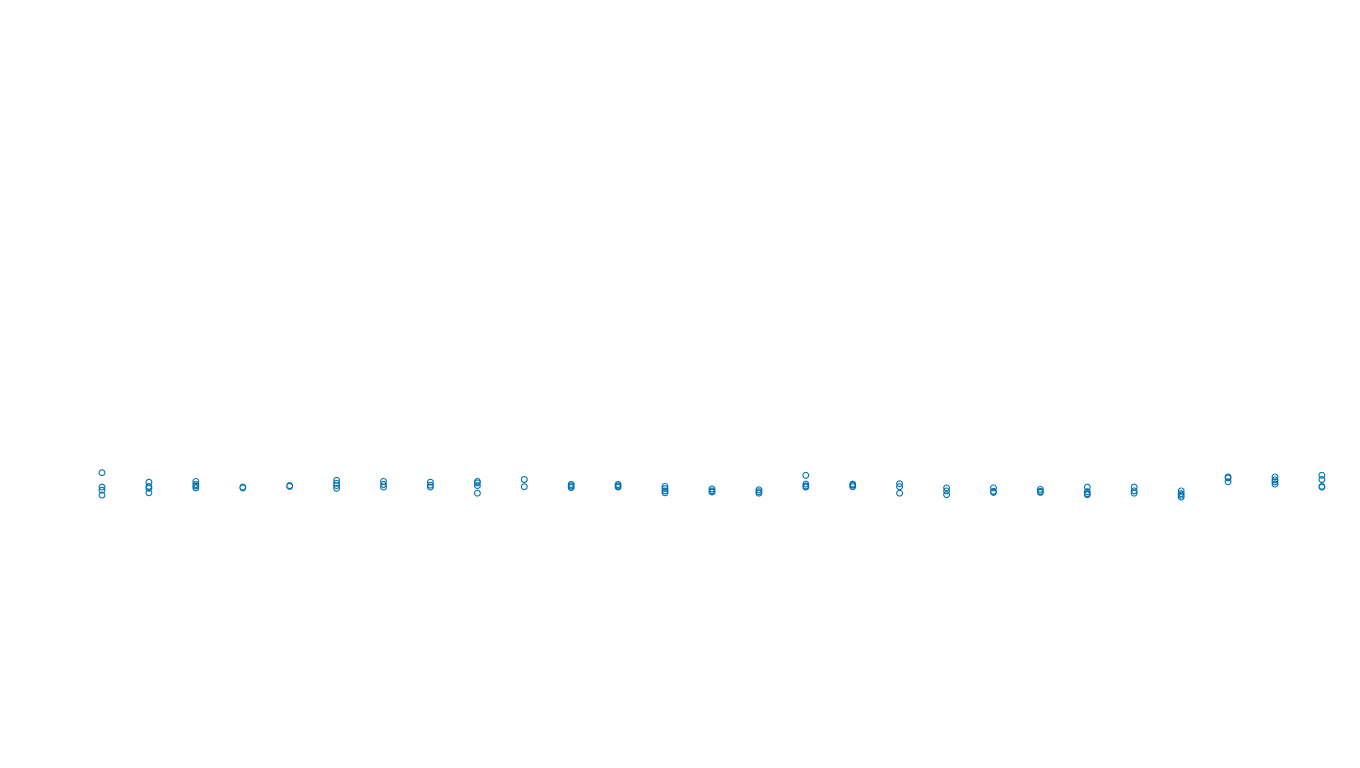 The image size is (1360, 768). I want to click on points-layer, so click(712, 485).